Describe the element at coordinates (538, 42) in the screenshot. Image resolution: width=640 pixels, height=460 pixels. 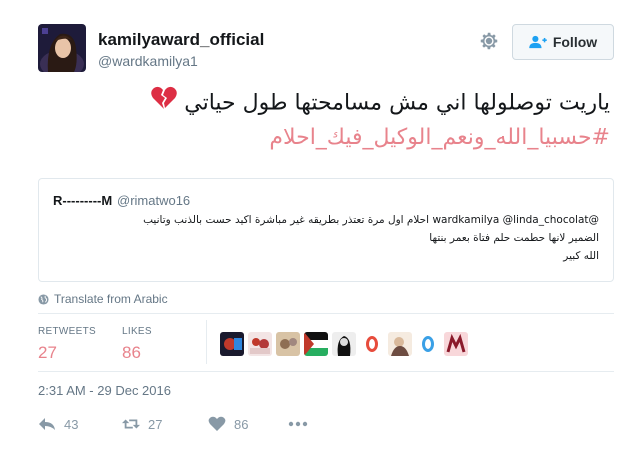
I see `add-user-icon` at that location.